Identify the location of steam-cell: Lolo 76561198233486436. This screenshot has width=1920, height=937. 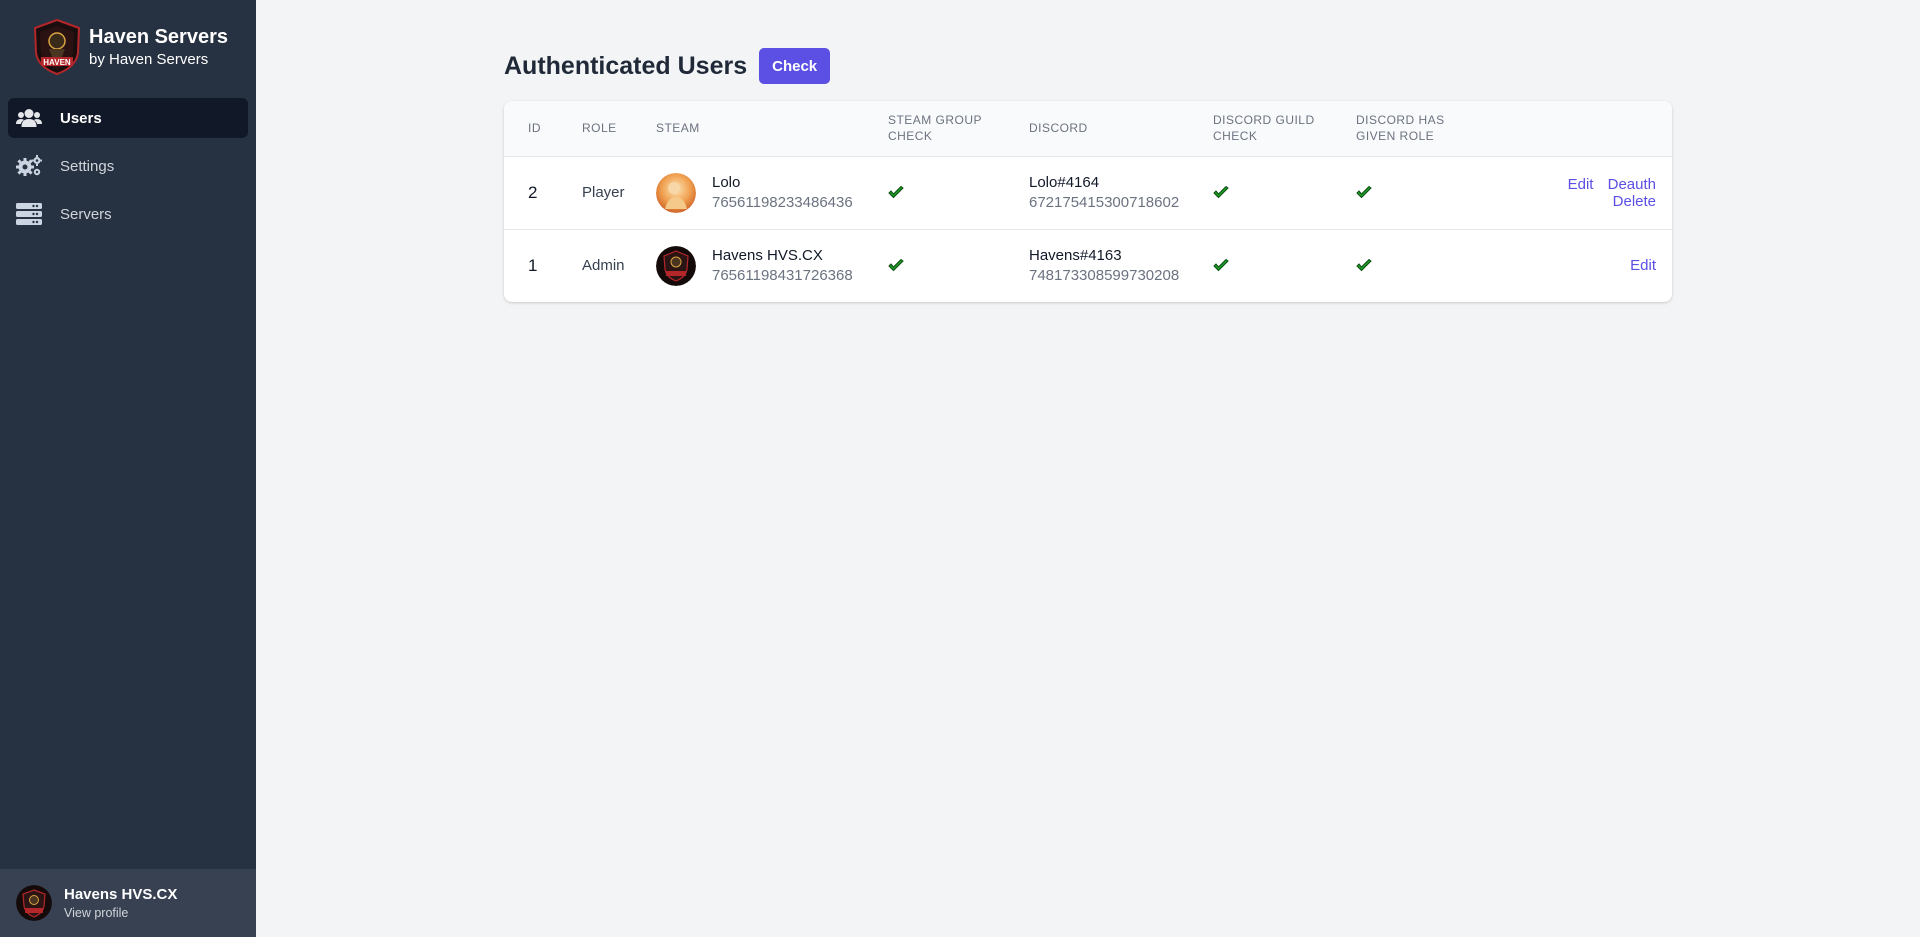
(772, 192).